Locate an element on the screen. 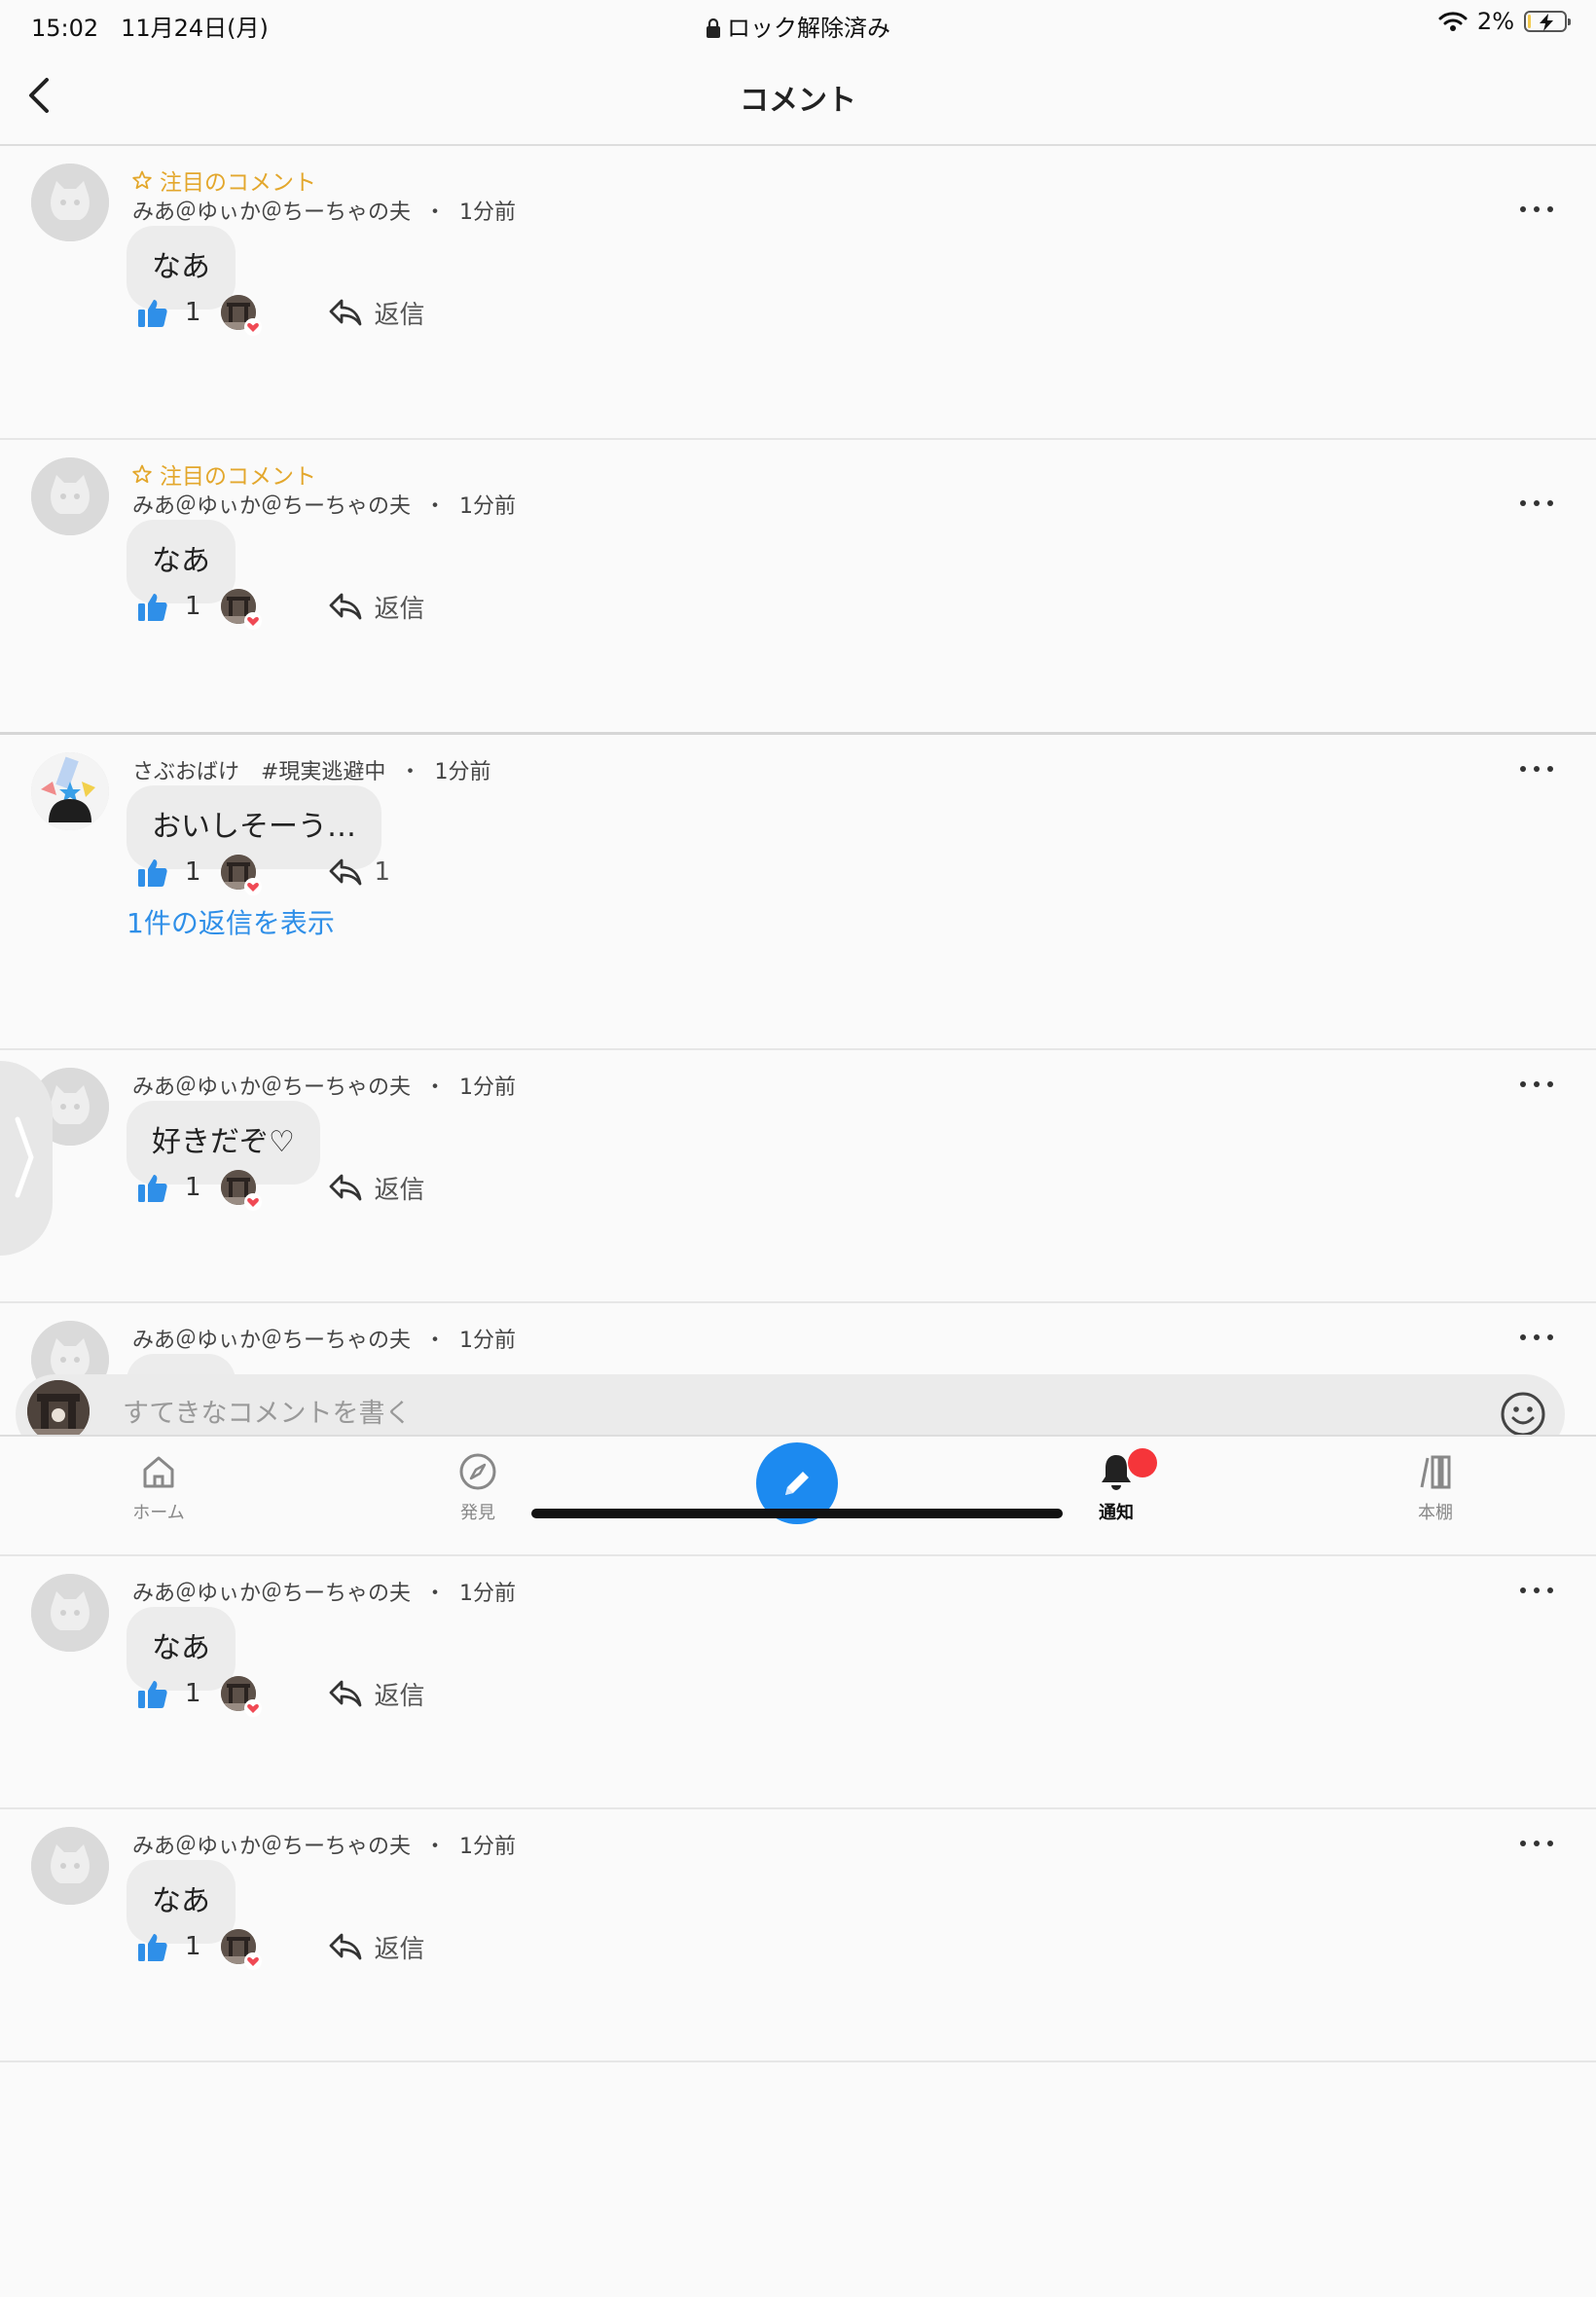 The height and width of the screenshot is (2297, 1596). tab-bar: ホーム 発見 通知 本棚 is located at coordinates (798, 1489).